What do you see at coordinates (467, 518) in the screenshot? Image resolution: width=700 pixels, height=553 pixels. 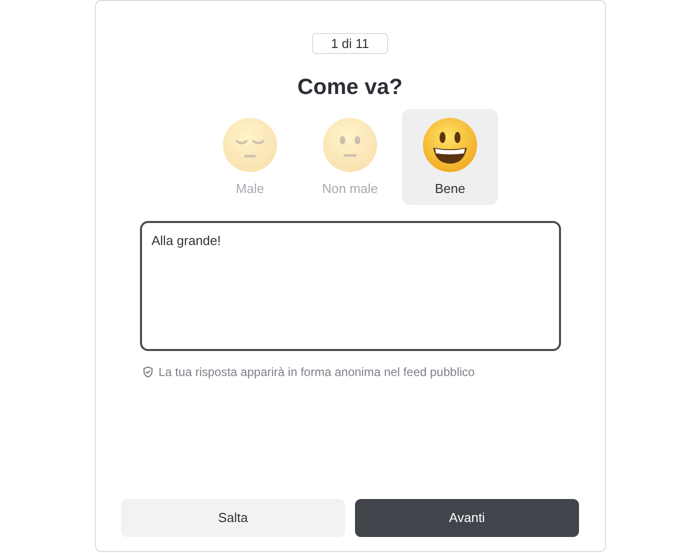 I see `next-button: Avanti` at bounding box center [467, 518].